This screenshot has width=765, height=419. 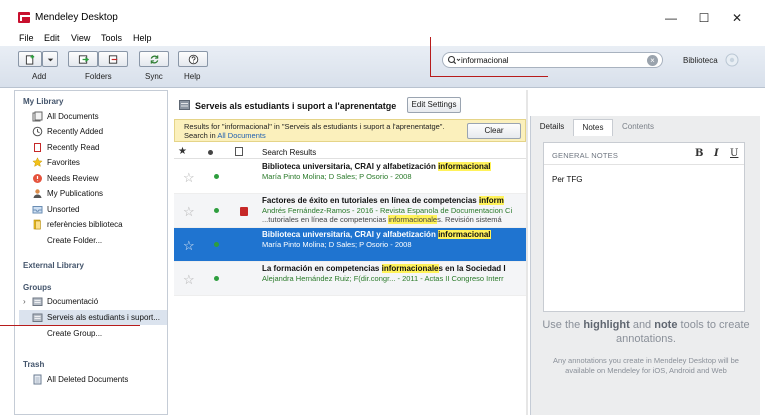 What do you see at coordinates (563, 325) in the screenshot?
I see `hint-text: Use the` at bounding box center [563, 325].